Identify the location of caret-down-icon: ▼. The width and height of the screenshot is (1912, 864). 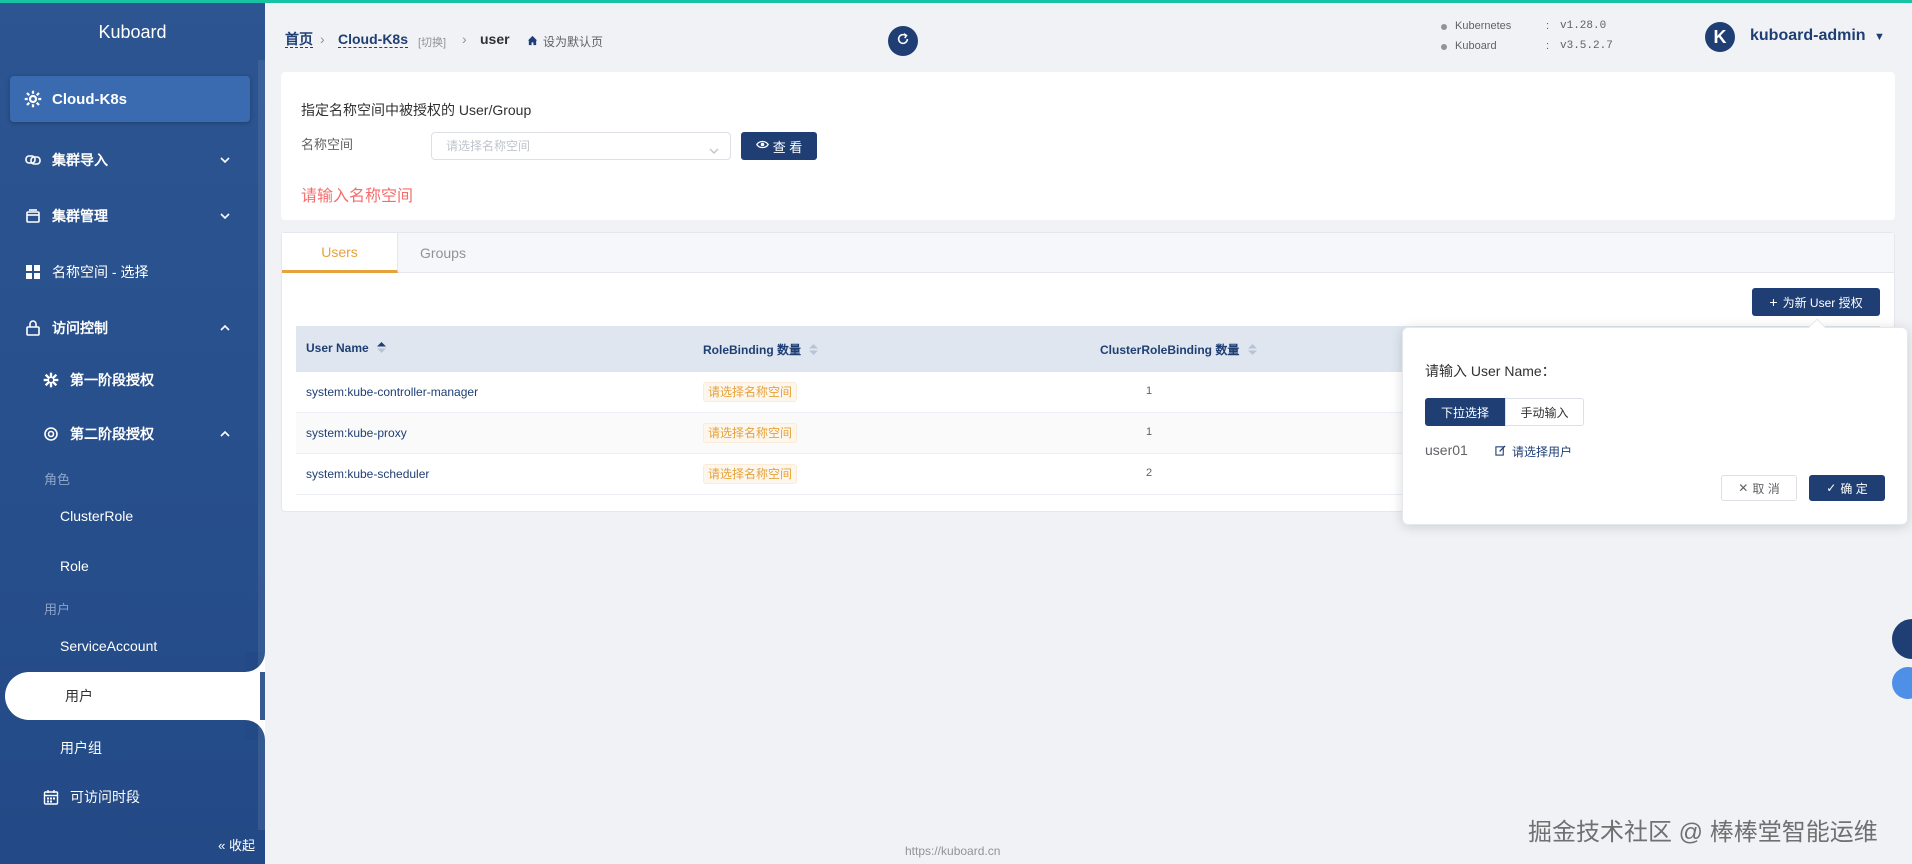
(1879, 37).